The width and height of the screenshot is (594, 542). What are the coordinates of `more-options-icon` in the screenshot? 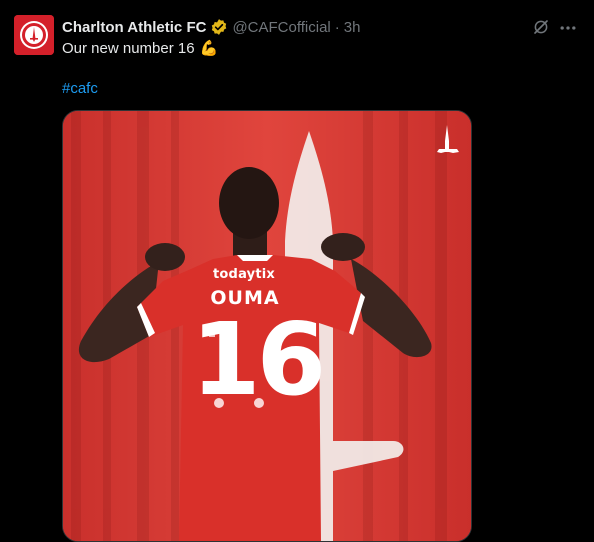 It's located at (568, 28).